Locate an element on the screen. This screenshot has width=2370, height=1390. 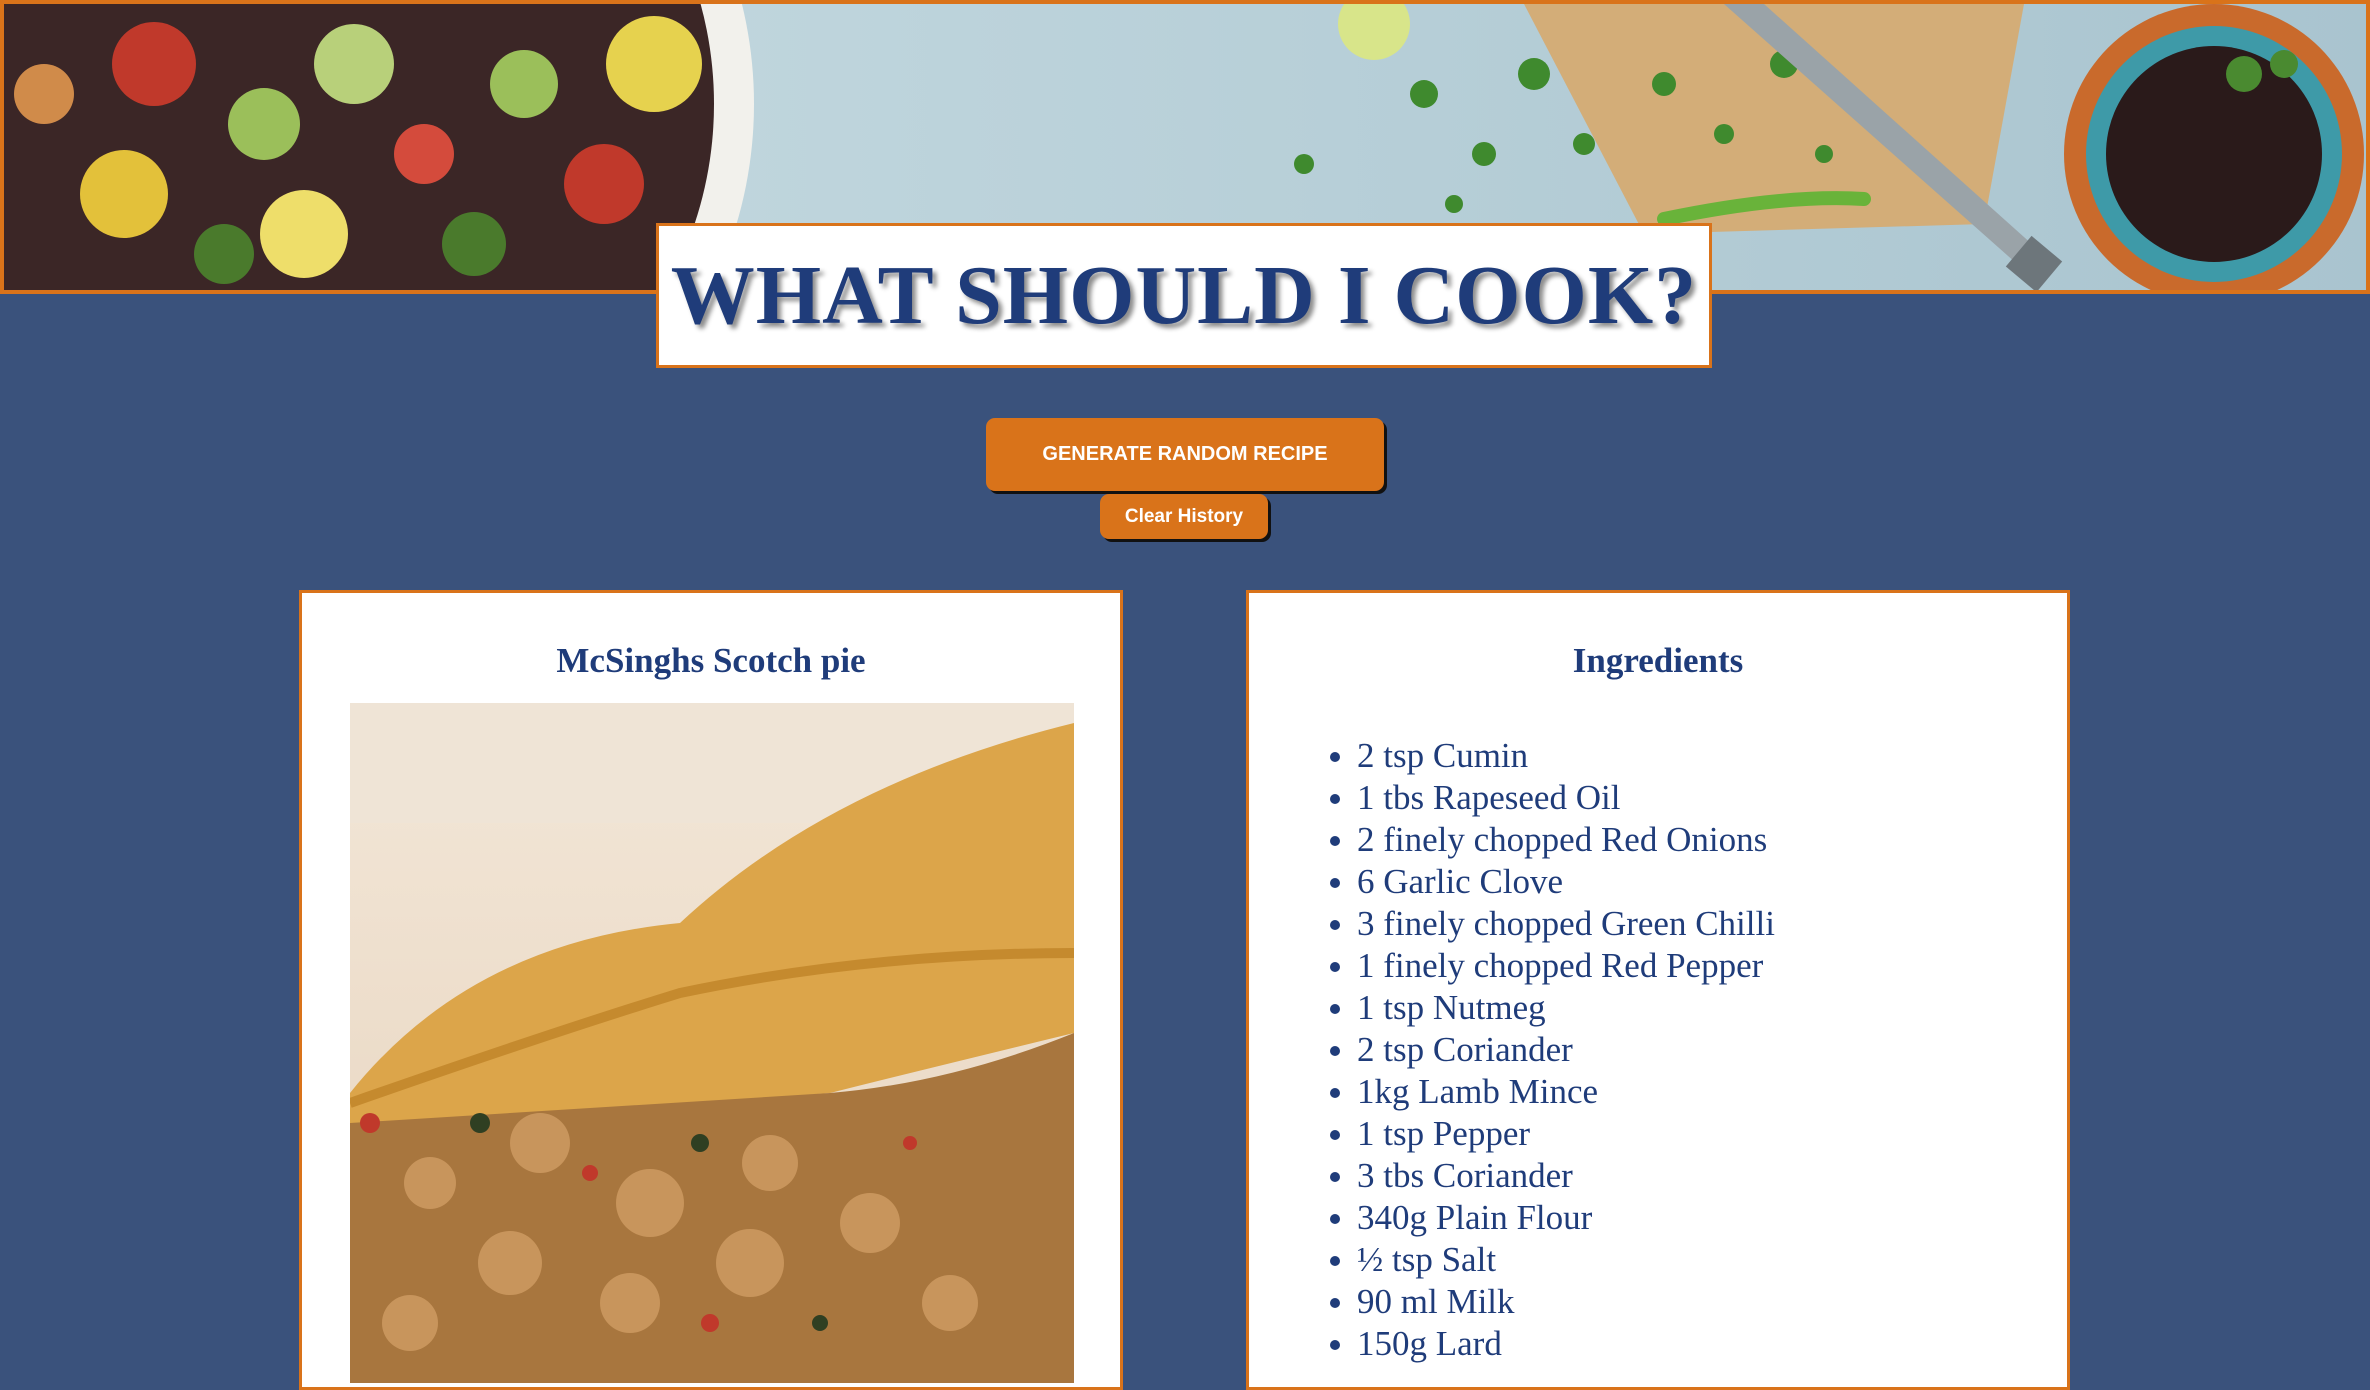
page-title: WHAT SHOULD I COOK? is located at coordinates (1184, 295).